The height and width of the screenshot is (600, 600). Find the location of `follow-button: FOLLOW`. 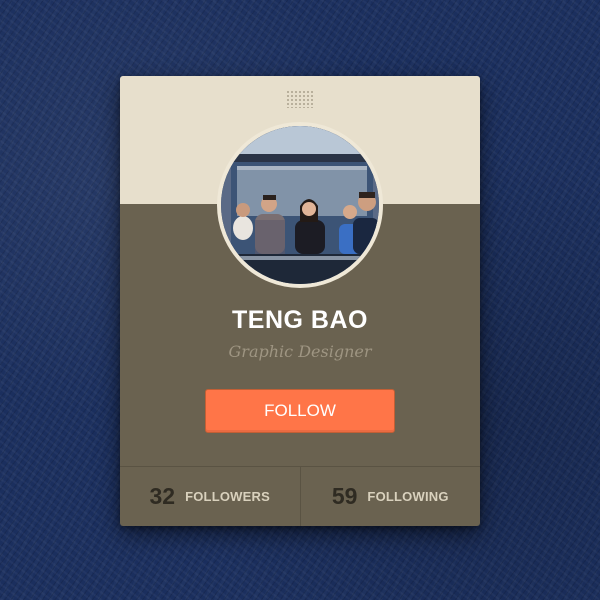

follow-button: FOLLOW is located at coordinates (300, 411).